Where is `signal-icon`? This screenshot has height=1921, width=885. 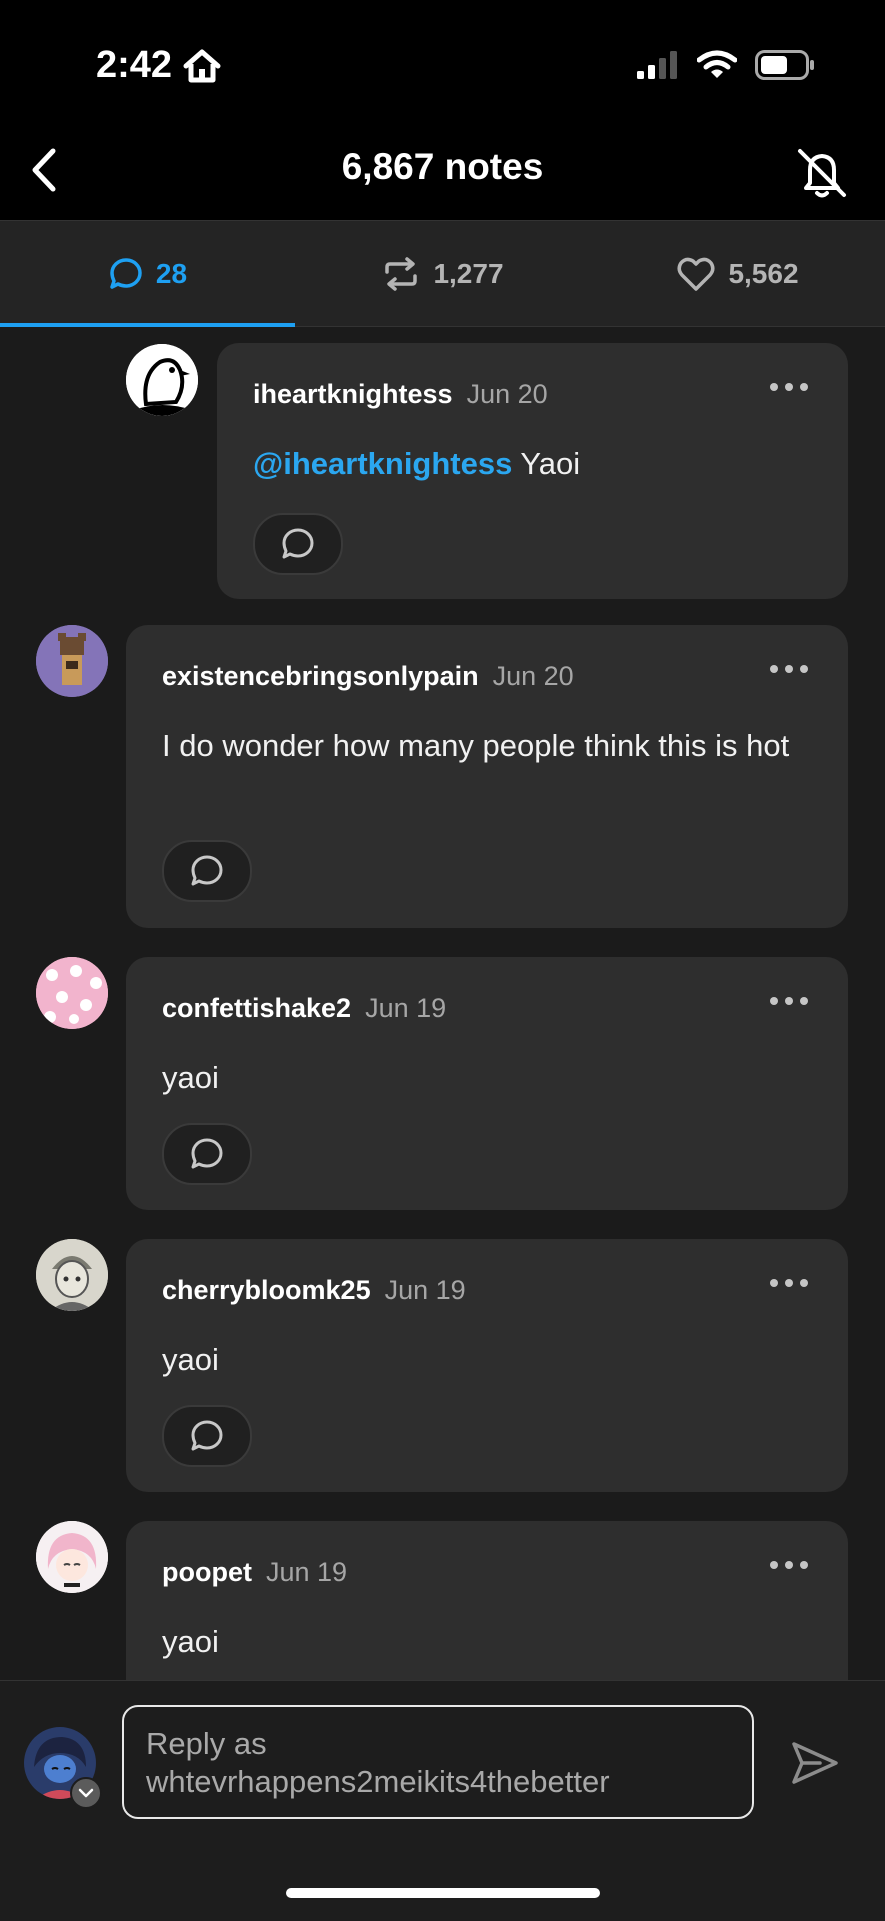
signal-icon is located at coordinates (657, 65).